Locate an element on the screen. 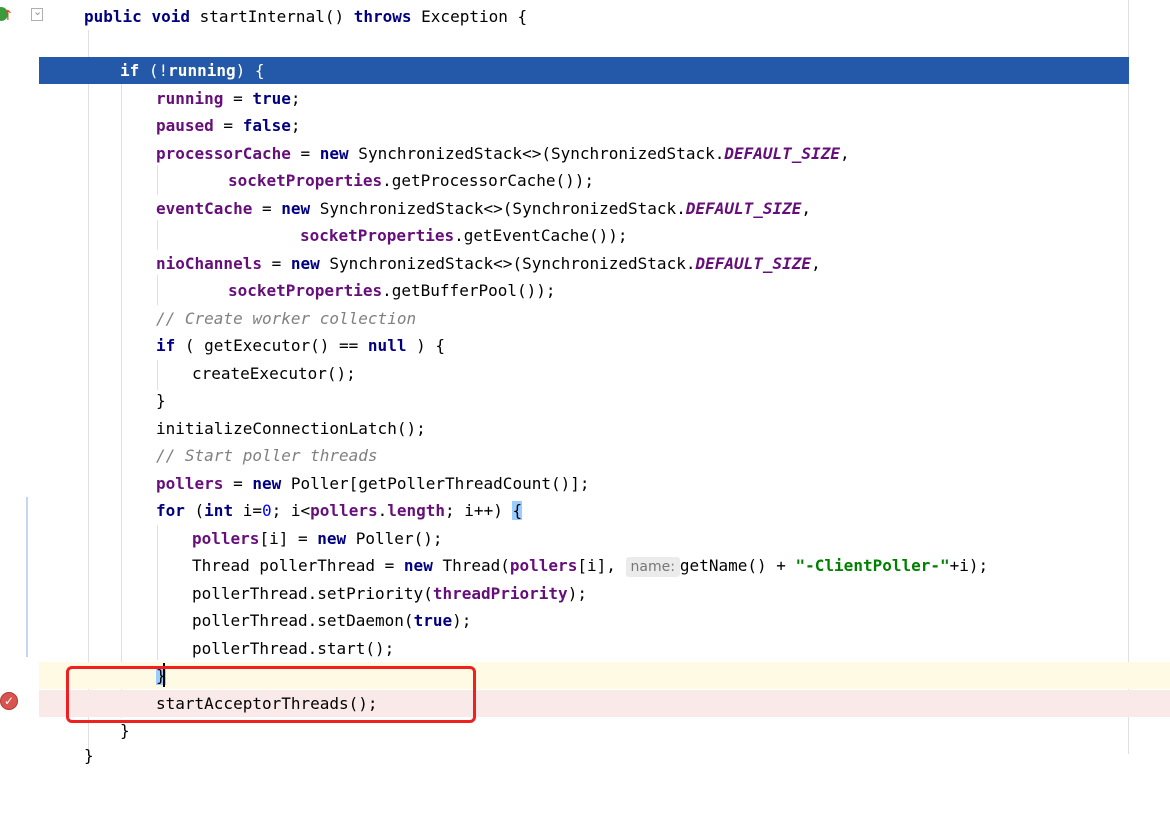 The height and width of the screenshot is (823, 1170). field-name: length is located at coordinates (416, 510).